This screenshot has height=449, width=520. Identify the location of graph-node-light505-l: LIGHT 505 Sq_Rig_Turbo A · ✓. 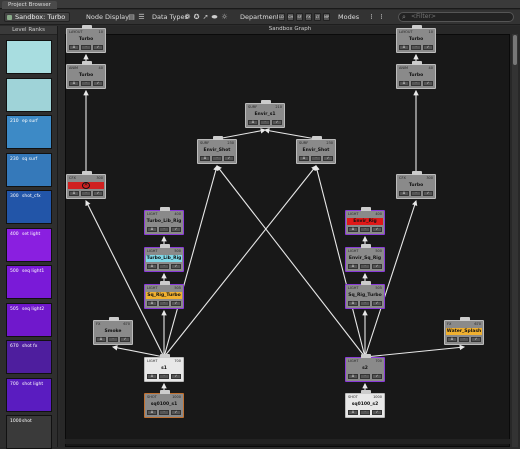
(164, 295).